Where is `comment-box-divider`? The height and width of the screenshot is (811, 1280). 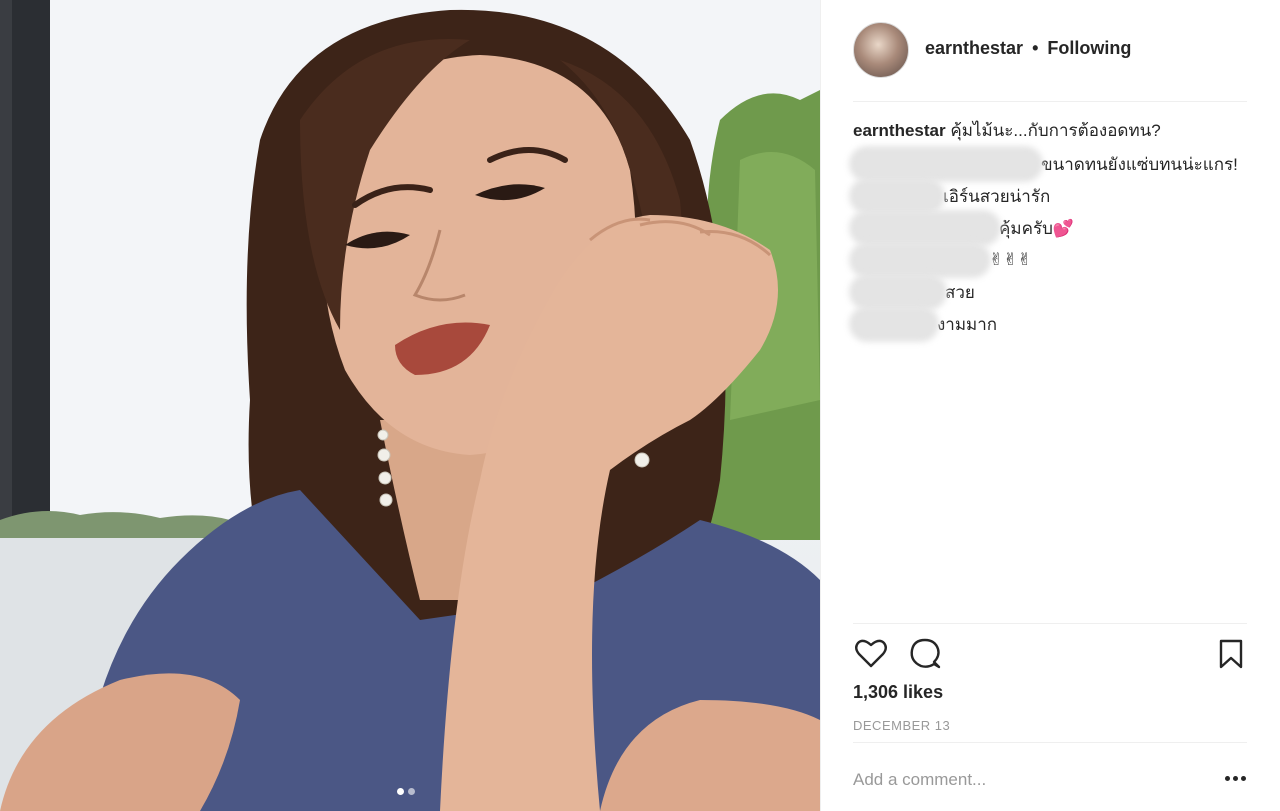 comment-box-divider is located at coordinates (1050, 742).